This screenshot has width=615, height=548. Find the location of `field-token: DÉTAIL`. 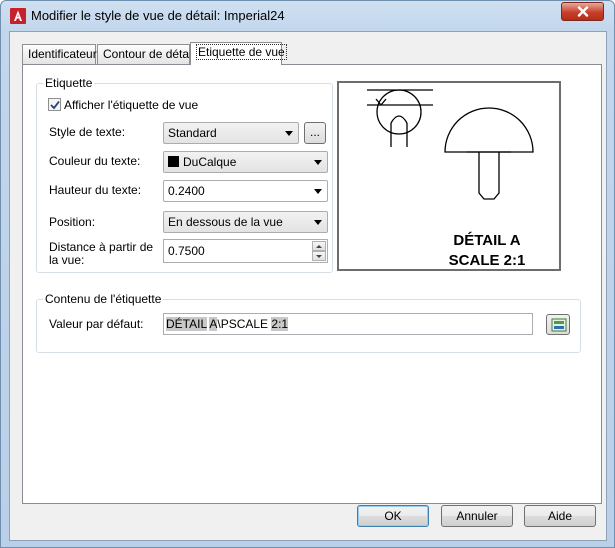

field-token: DÉTAIL is located at coordinates (186, 324).